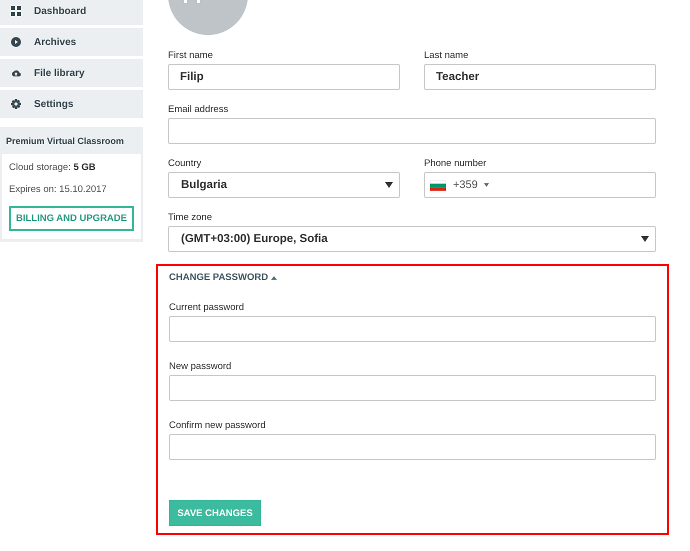  I want to click on phone-field: +359, so click(540, 185).